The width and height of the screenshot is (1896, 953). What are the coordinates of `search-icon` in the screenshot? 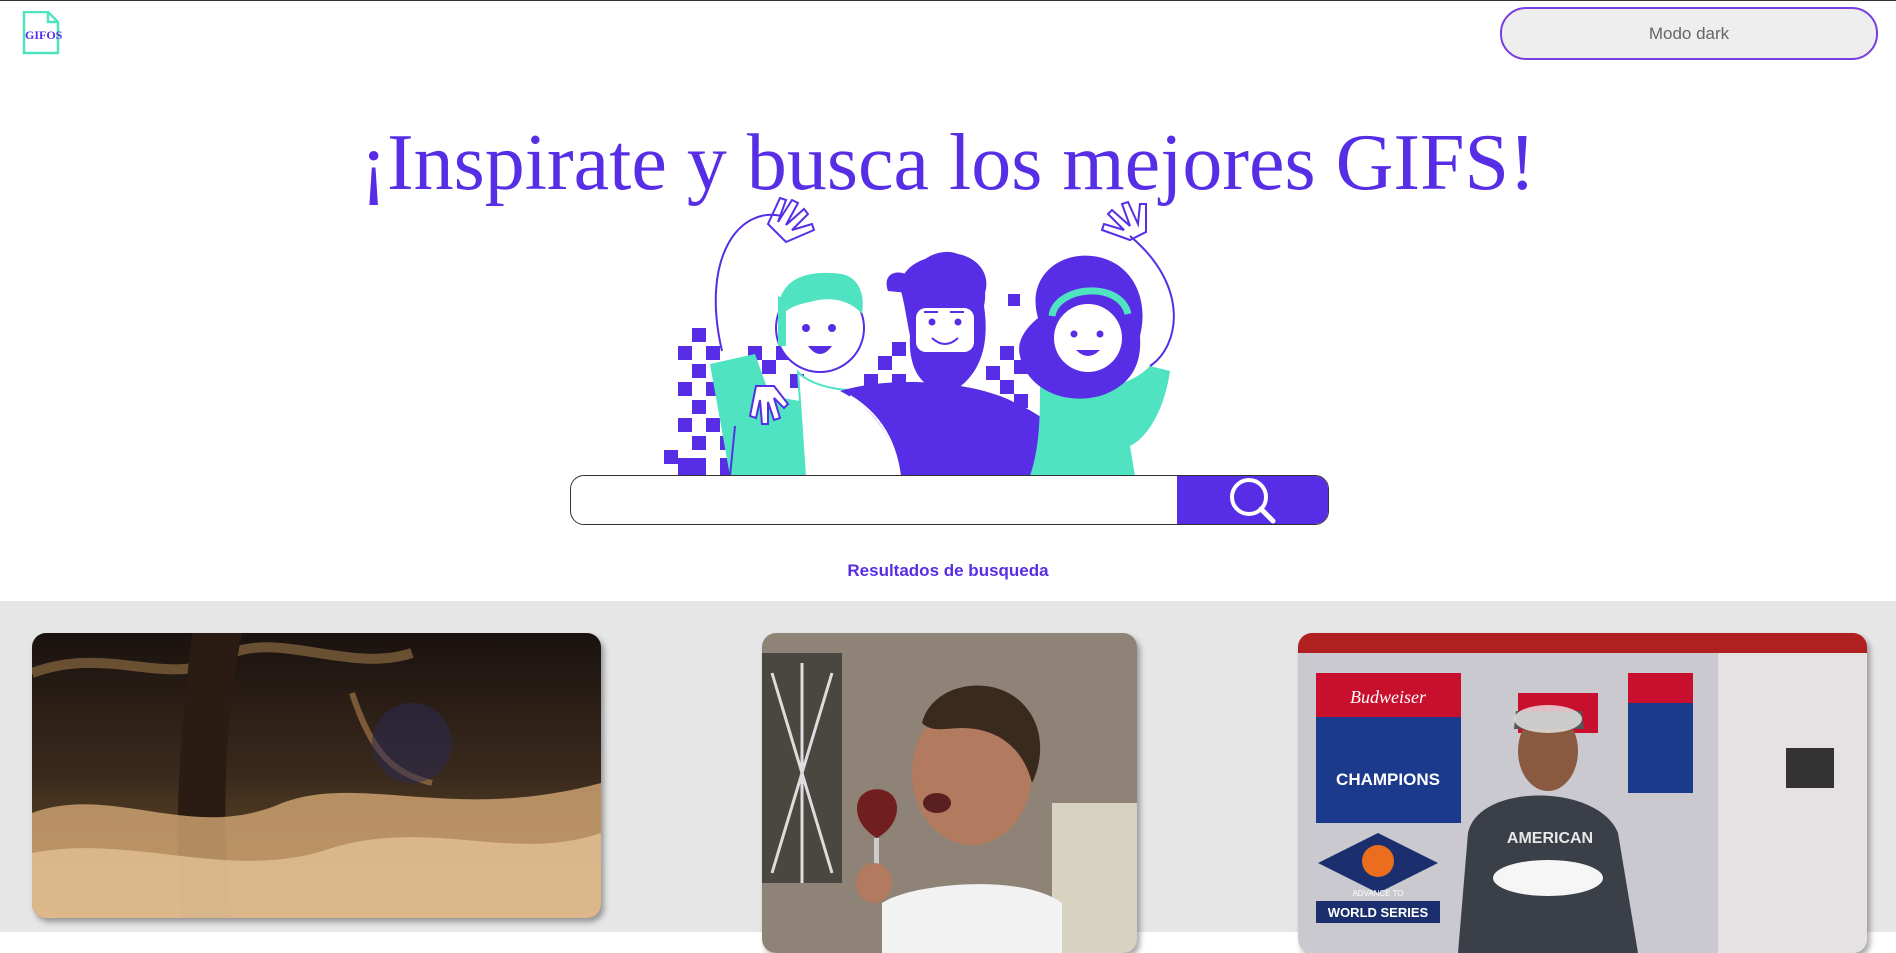 It's located at (1253, 501).